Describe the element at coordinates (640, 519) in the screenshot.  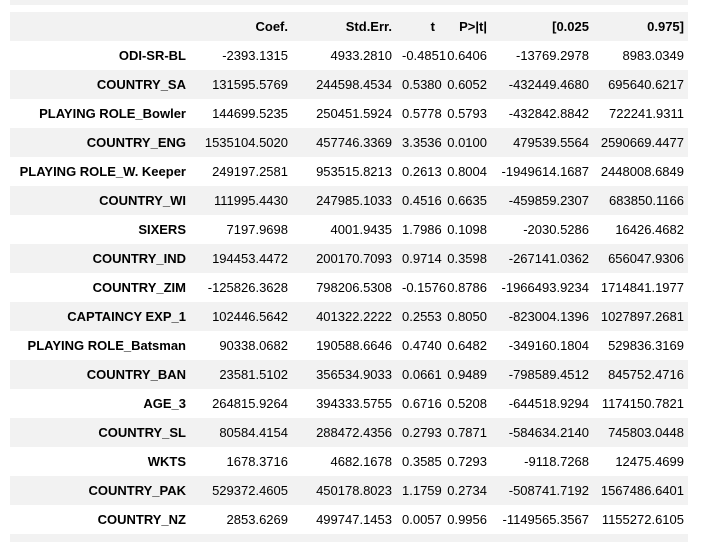
I see `cell-ci-upper: 1155272.6105` at that location.